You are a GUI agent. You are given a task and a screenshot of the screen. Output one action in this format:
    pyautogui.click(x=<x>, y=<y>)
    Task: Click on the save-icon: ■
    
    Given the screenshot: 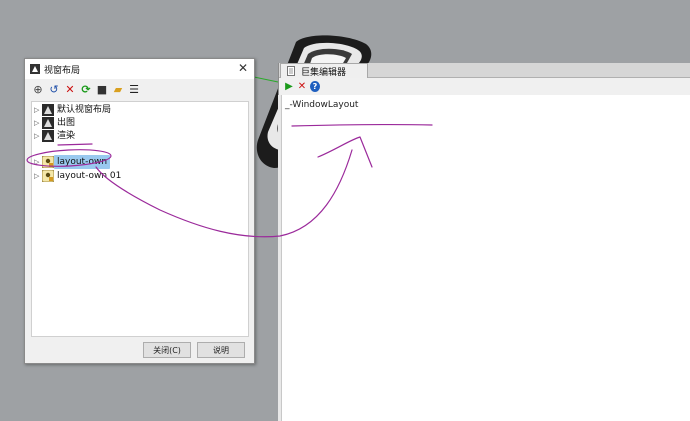 What is the action you would take?
    pyautogui.click(x=102, y=90)
    